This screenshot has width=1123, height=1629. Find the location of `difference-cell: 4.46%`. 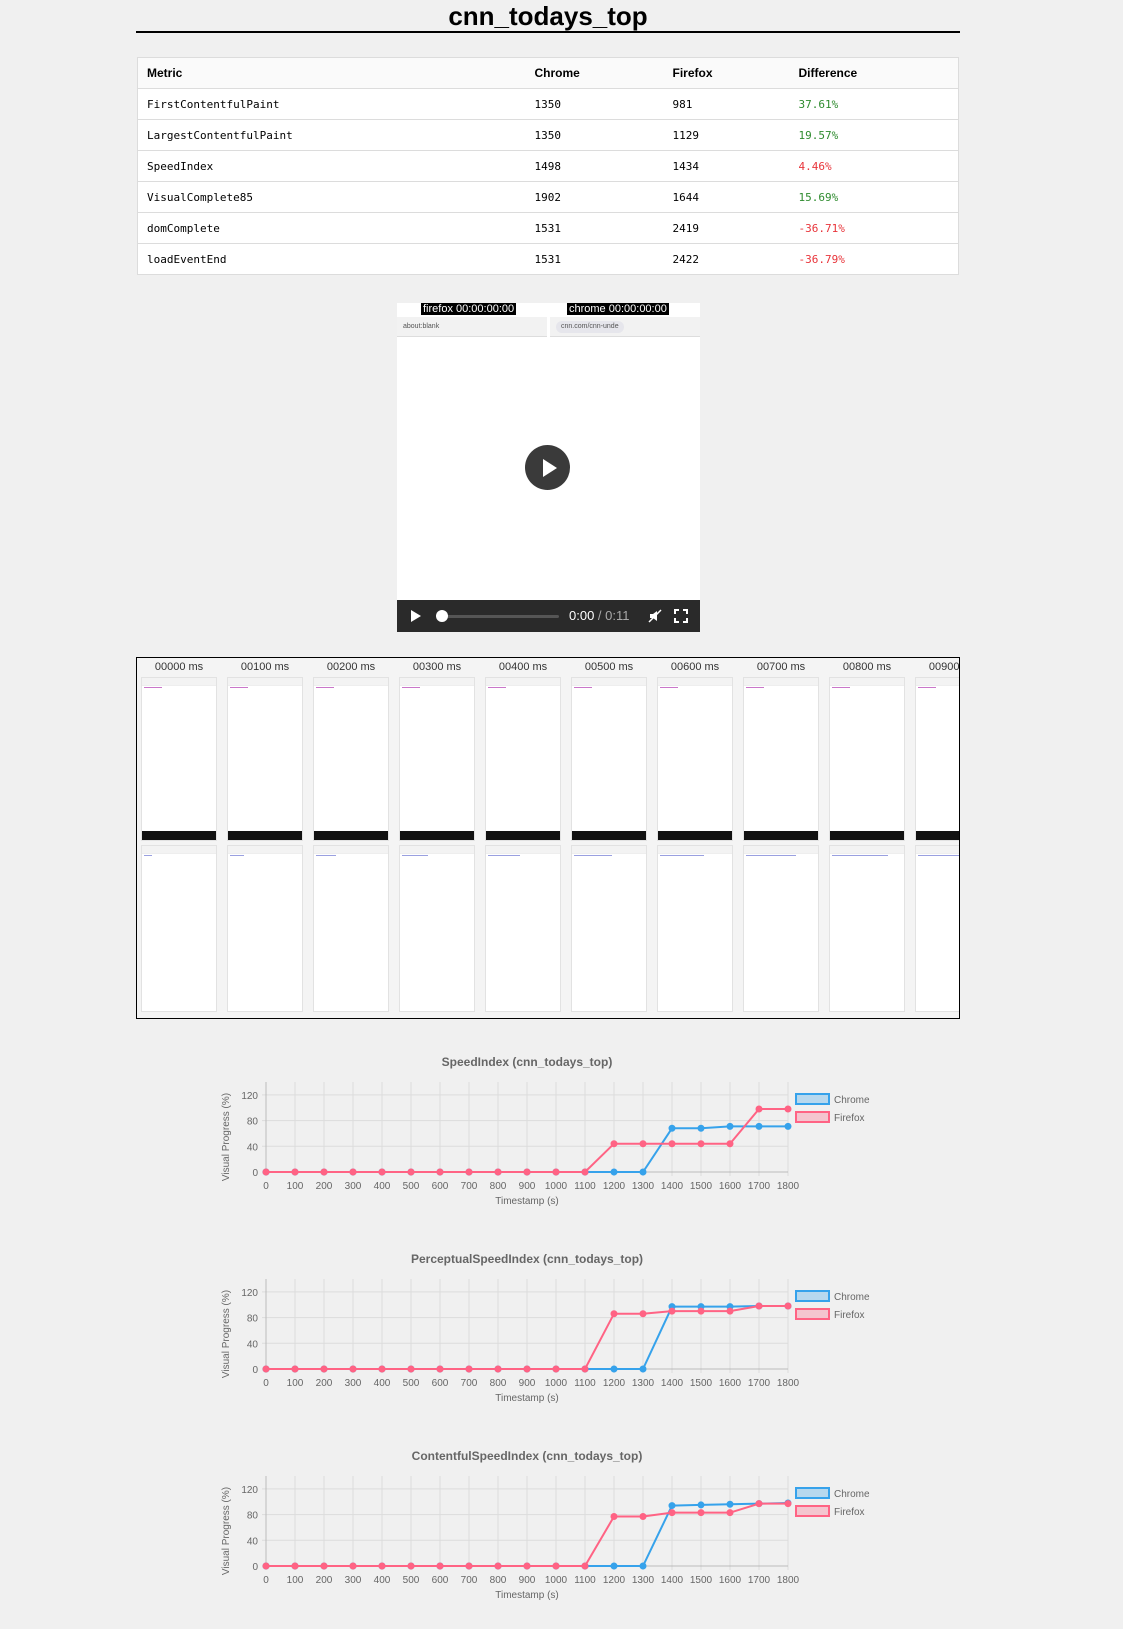

difference-cell: 4.46% is located at coordinates (874, 166).